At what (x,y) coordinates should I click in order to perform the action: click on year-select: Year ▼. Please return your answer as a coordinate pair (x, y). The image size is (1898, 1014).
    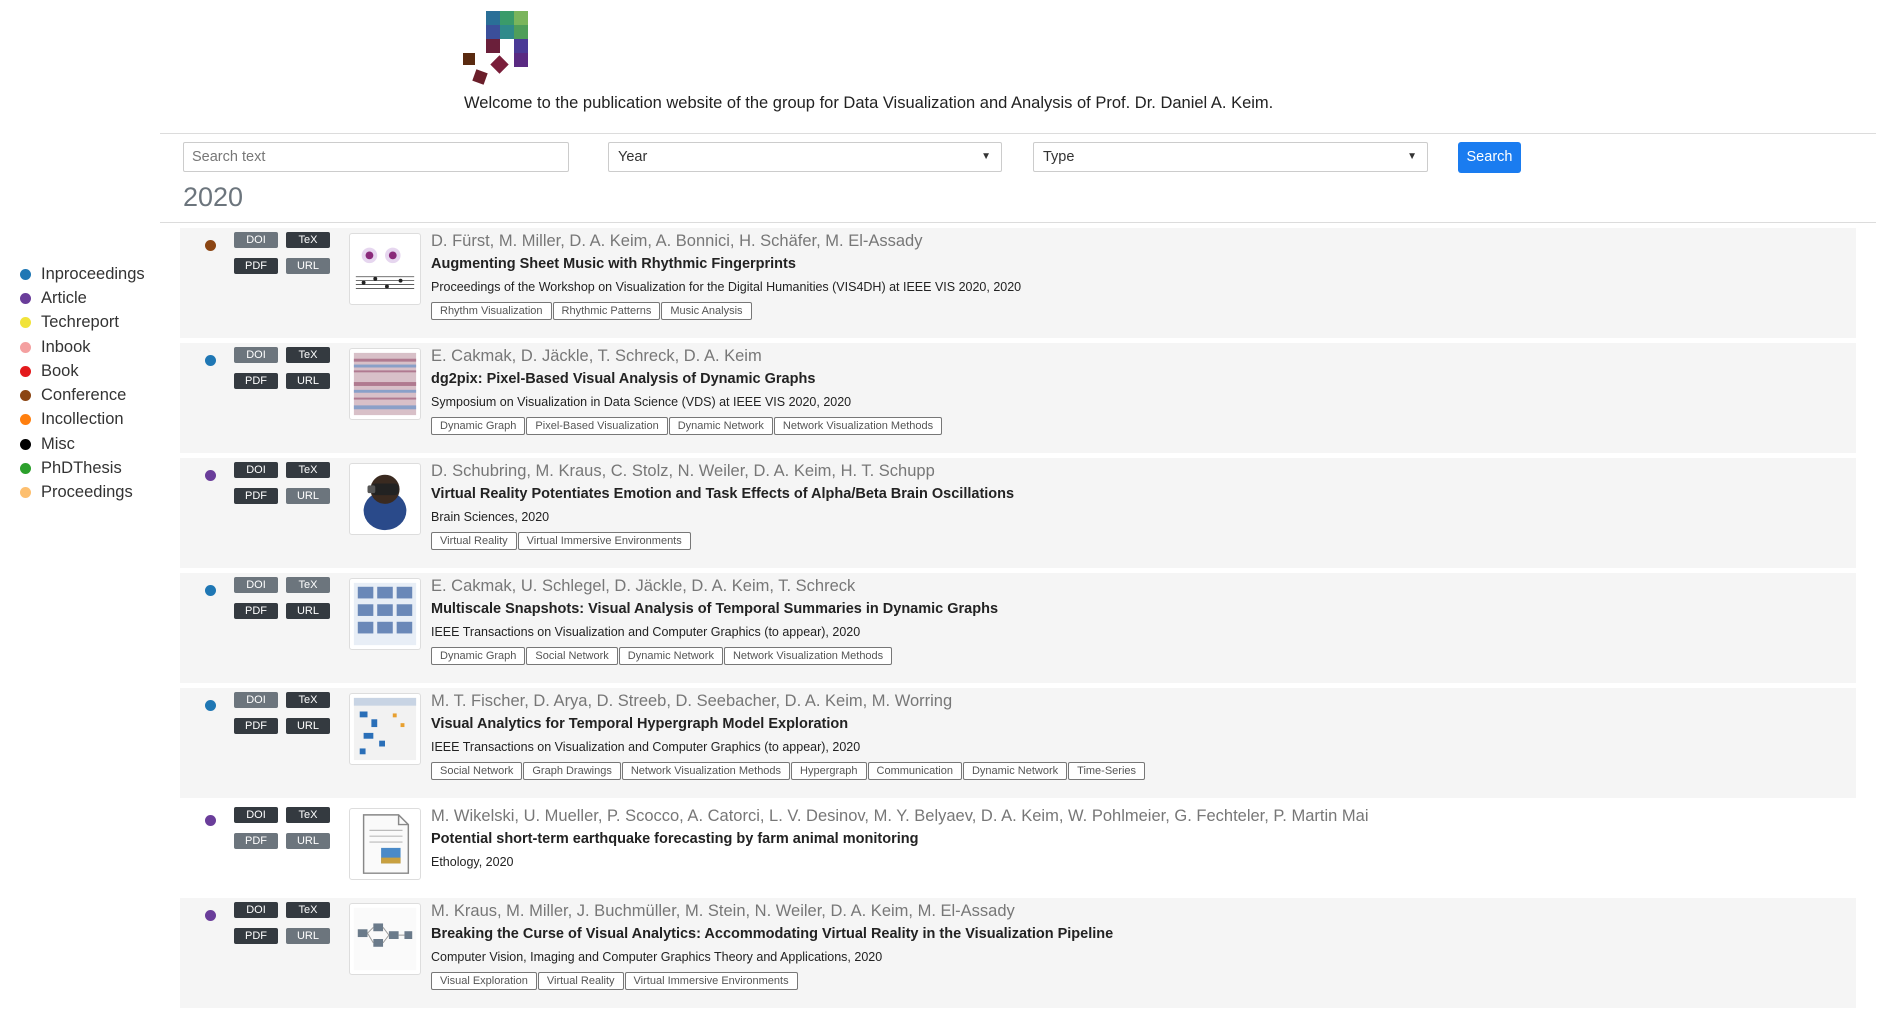
    Looking at the image, I should click on (805, 157).